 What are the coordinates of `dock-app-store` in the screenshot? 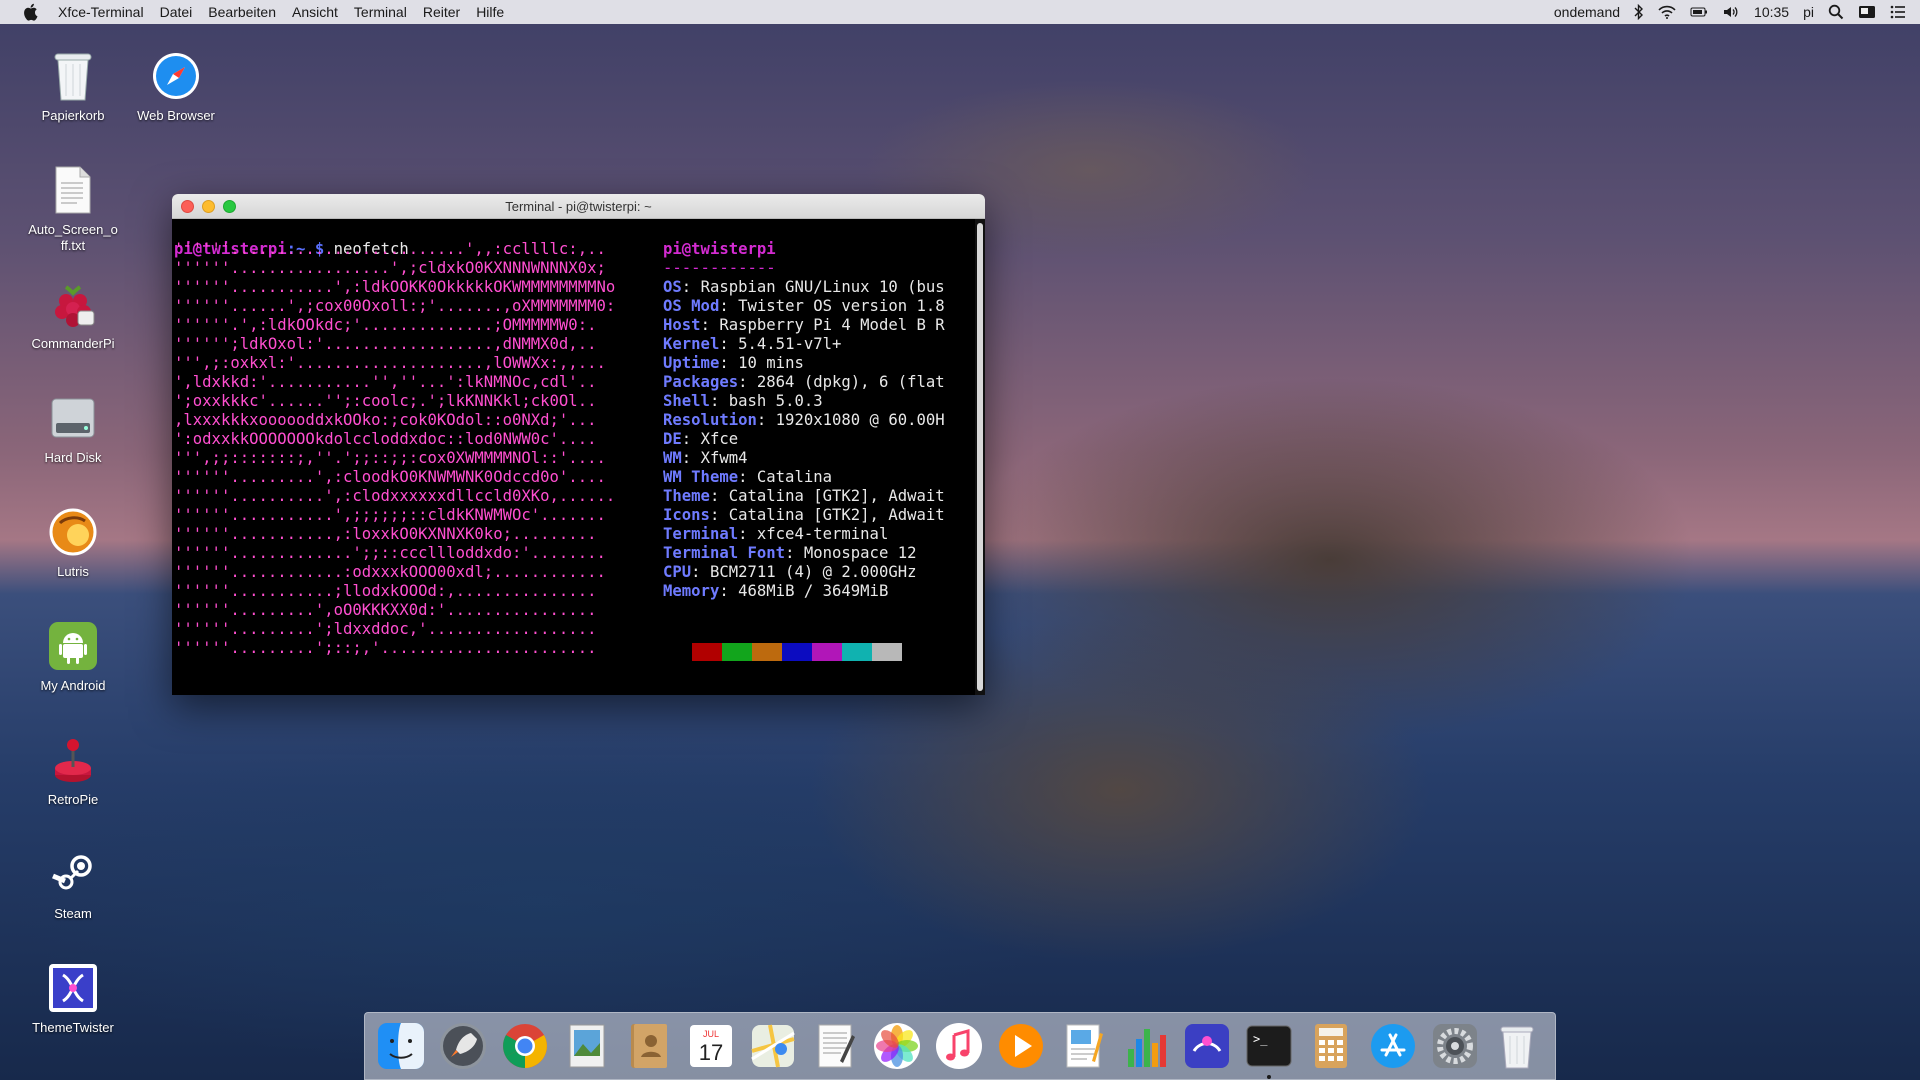 It's located at (1393, 1046).